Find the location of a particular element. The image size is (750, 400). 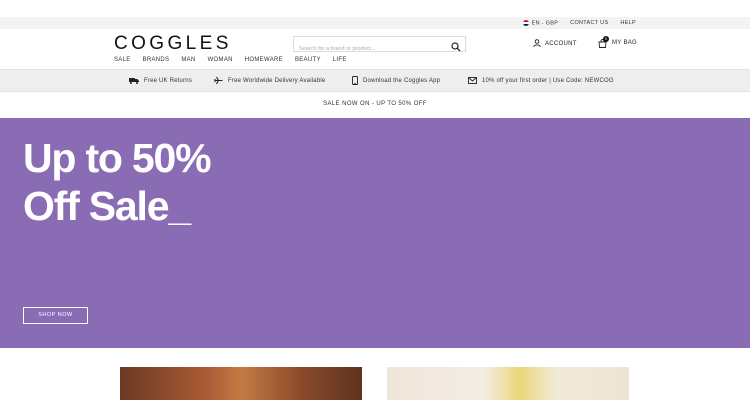

account-label: ACCOUNT is located at coordinates (561, 44).